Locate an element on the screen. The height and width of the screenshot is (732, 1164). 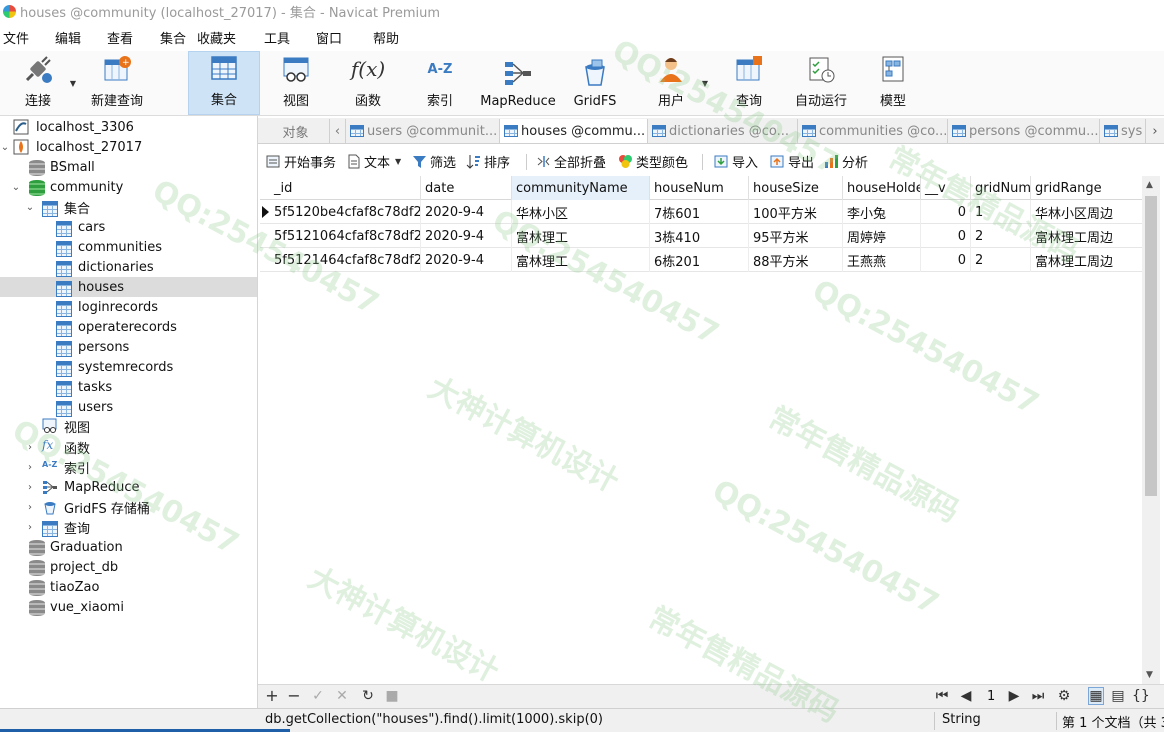
cell-housenum: 3栋410 is located at coordinates (699, 236).